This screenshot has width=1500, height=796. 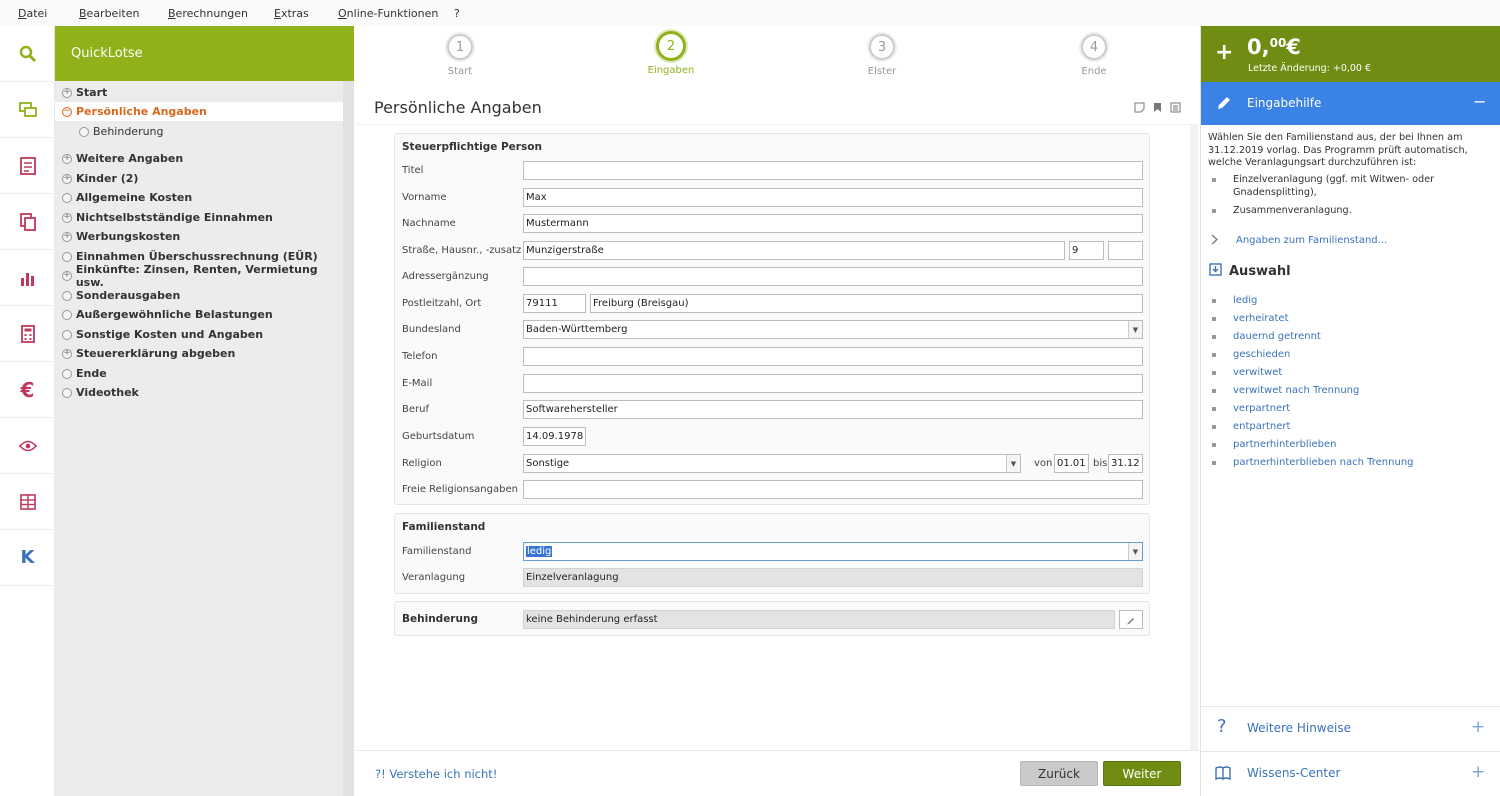 I want to click on quicklotse-item: Sonderausgaben, so click(x=199, y=295).